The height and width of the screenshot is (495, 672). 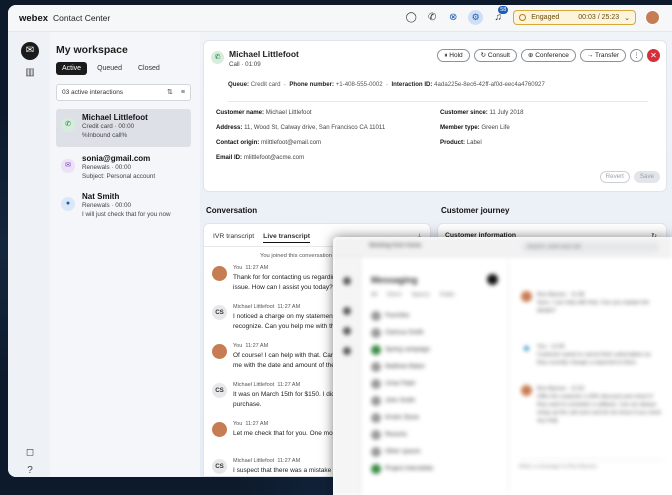 I want to click on space-list-item: Umar Patel, so click(x=393, y=384).